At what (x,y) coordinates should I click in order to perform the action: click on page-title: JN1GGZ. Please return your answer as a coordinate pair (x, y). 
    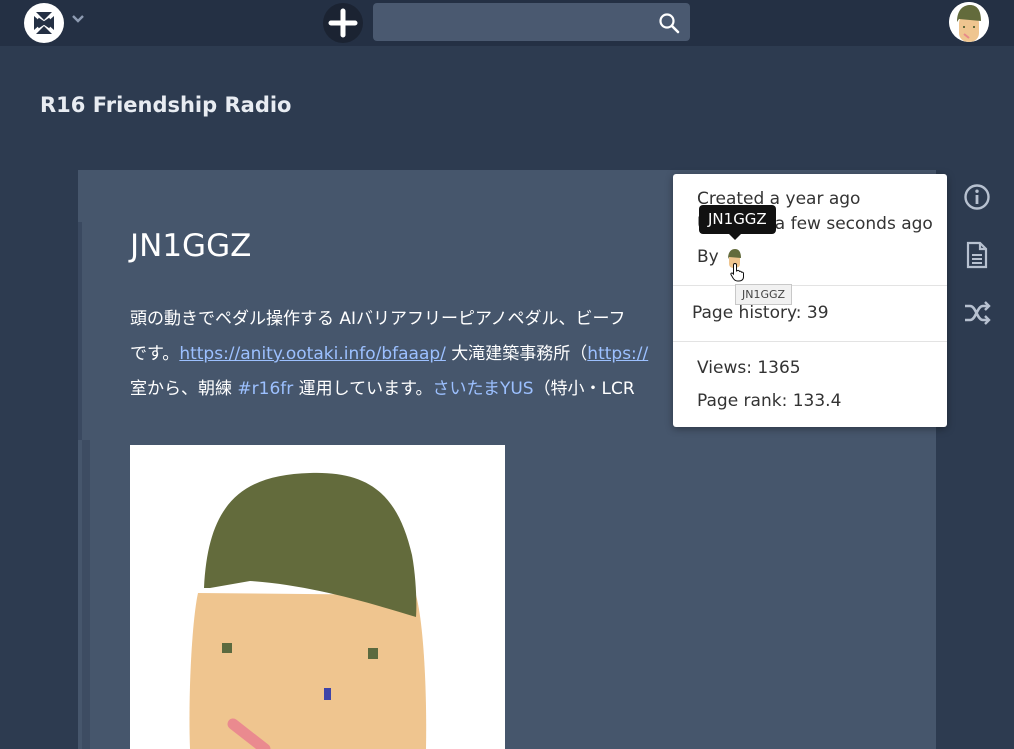
    Looking at the image, I should click on (191, 246).